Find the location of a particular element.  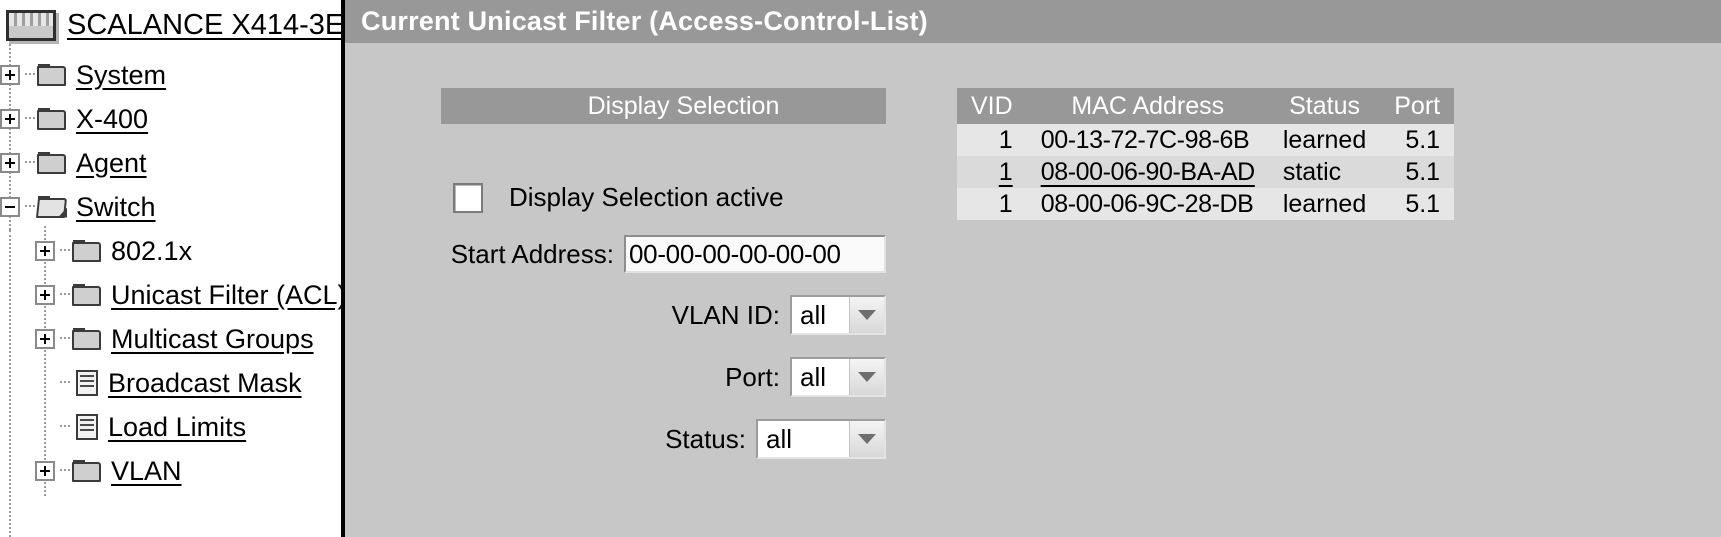

expand-toggle-agent is located at coordinates (10, 163).